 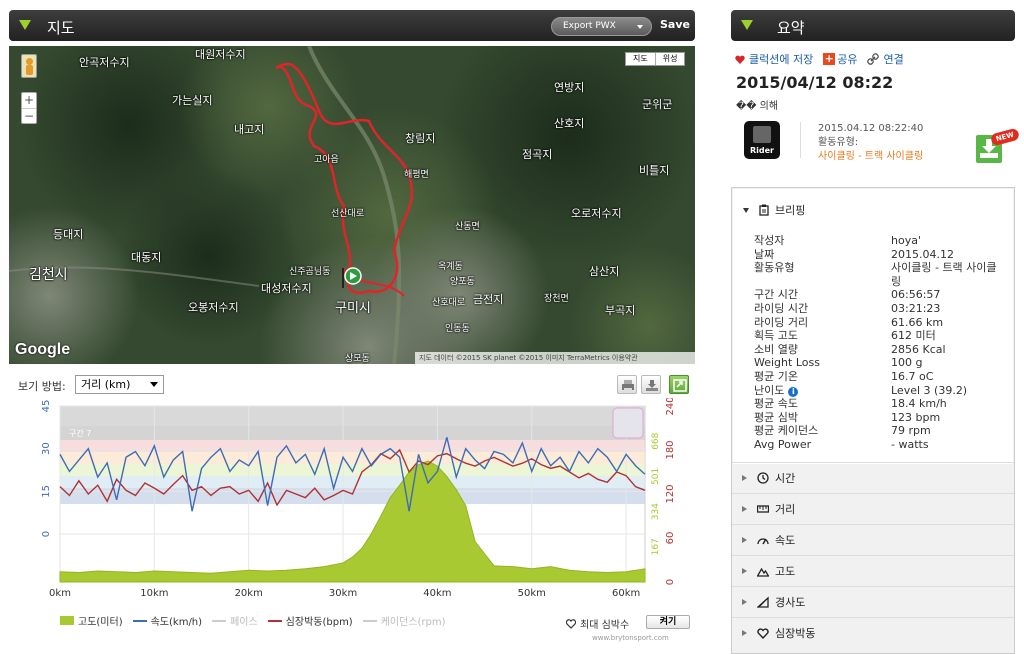 What do you see at coordinates (822, 282) in the screenshot?
I see `stat-label-cell` at bounding box center [822, 282].